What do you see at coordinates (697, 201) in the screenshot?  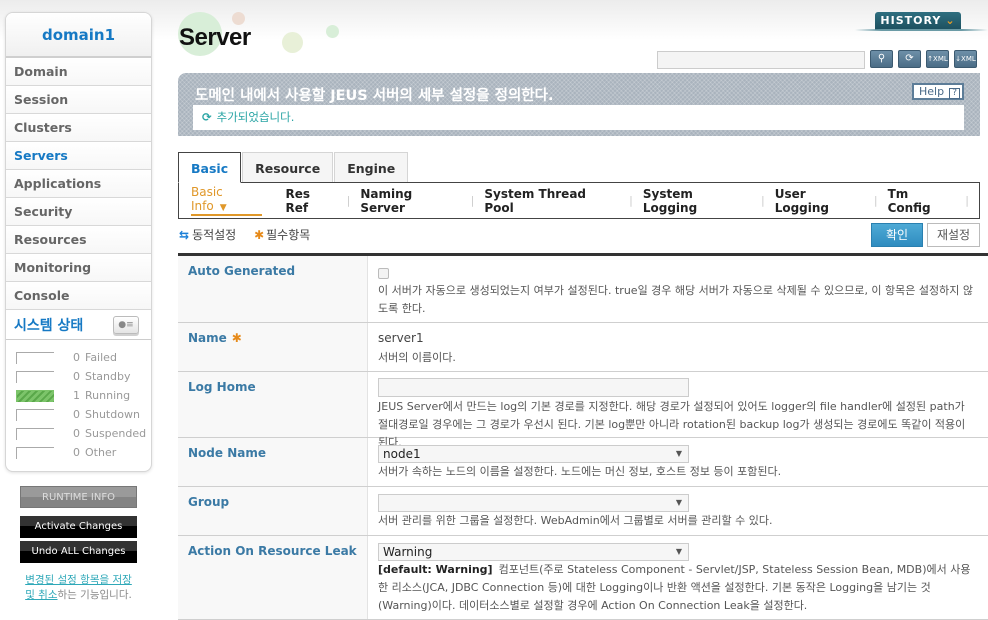 I see `subtab-system-logging: System Logging` at bounding box center [697, 201].